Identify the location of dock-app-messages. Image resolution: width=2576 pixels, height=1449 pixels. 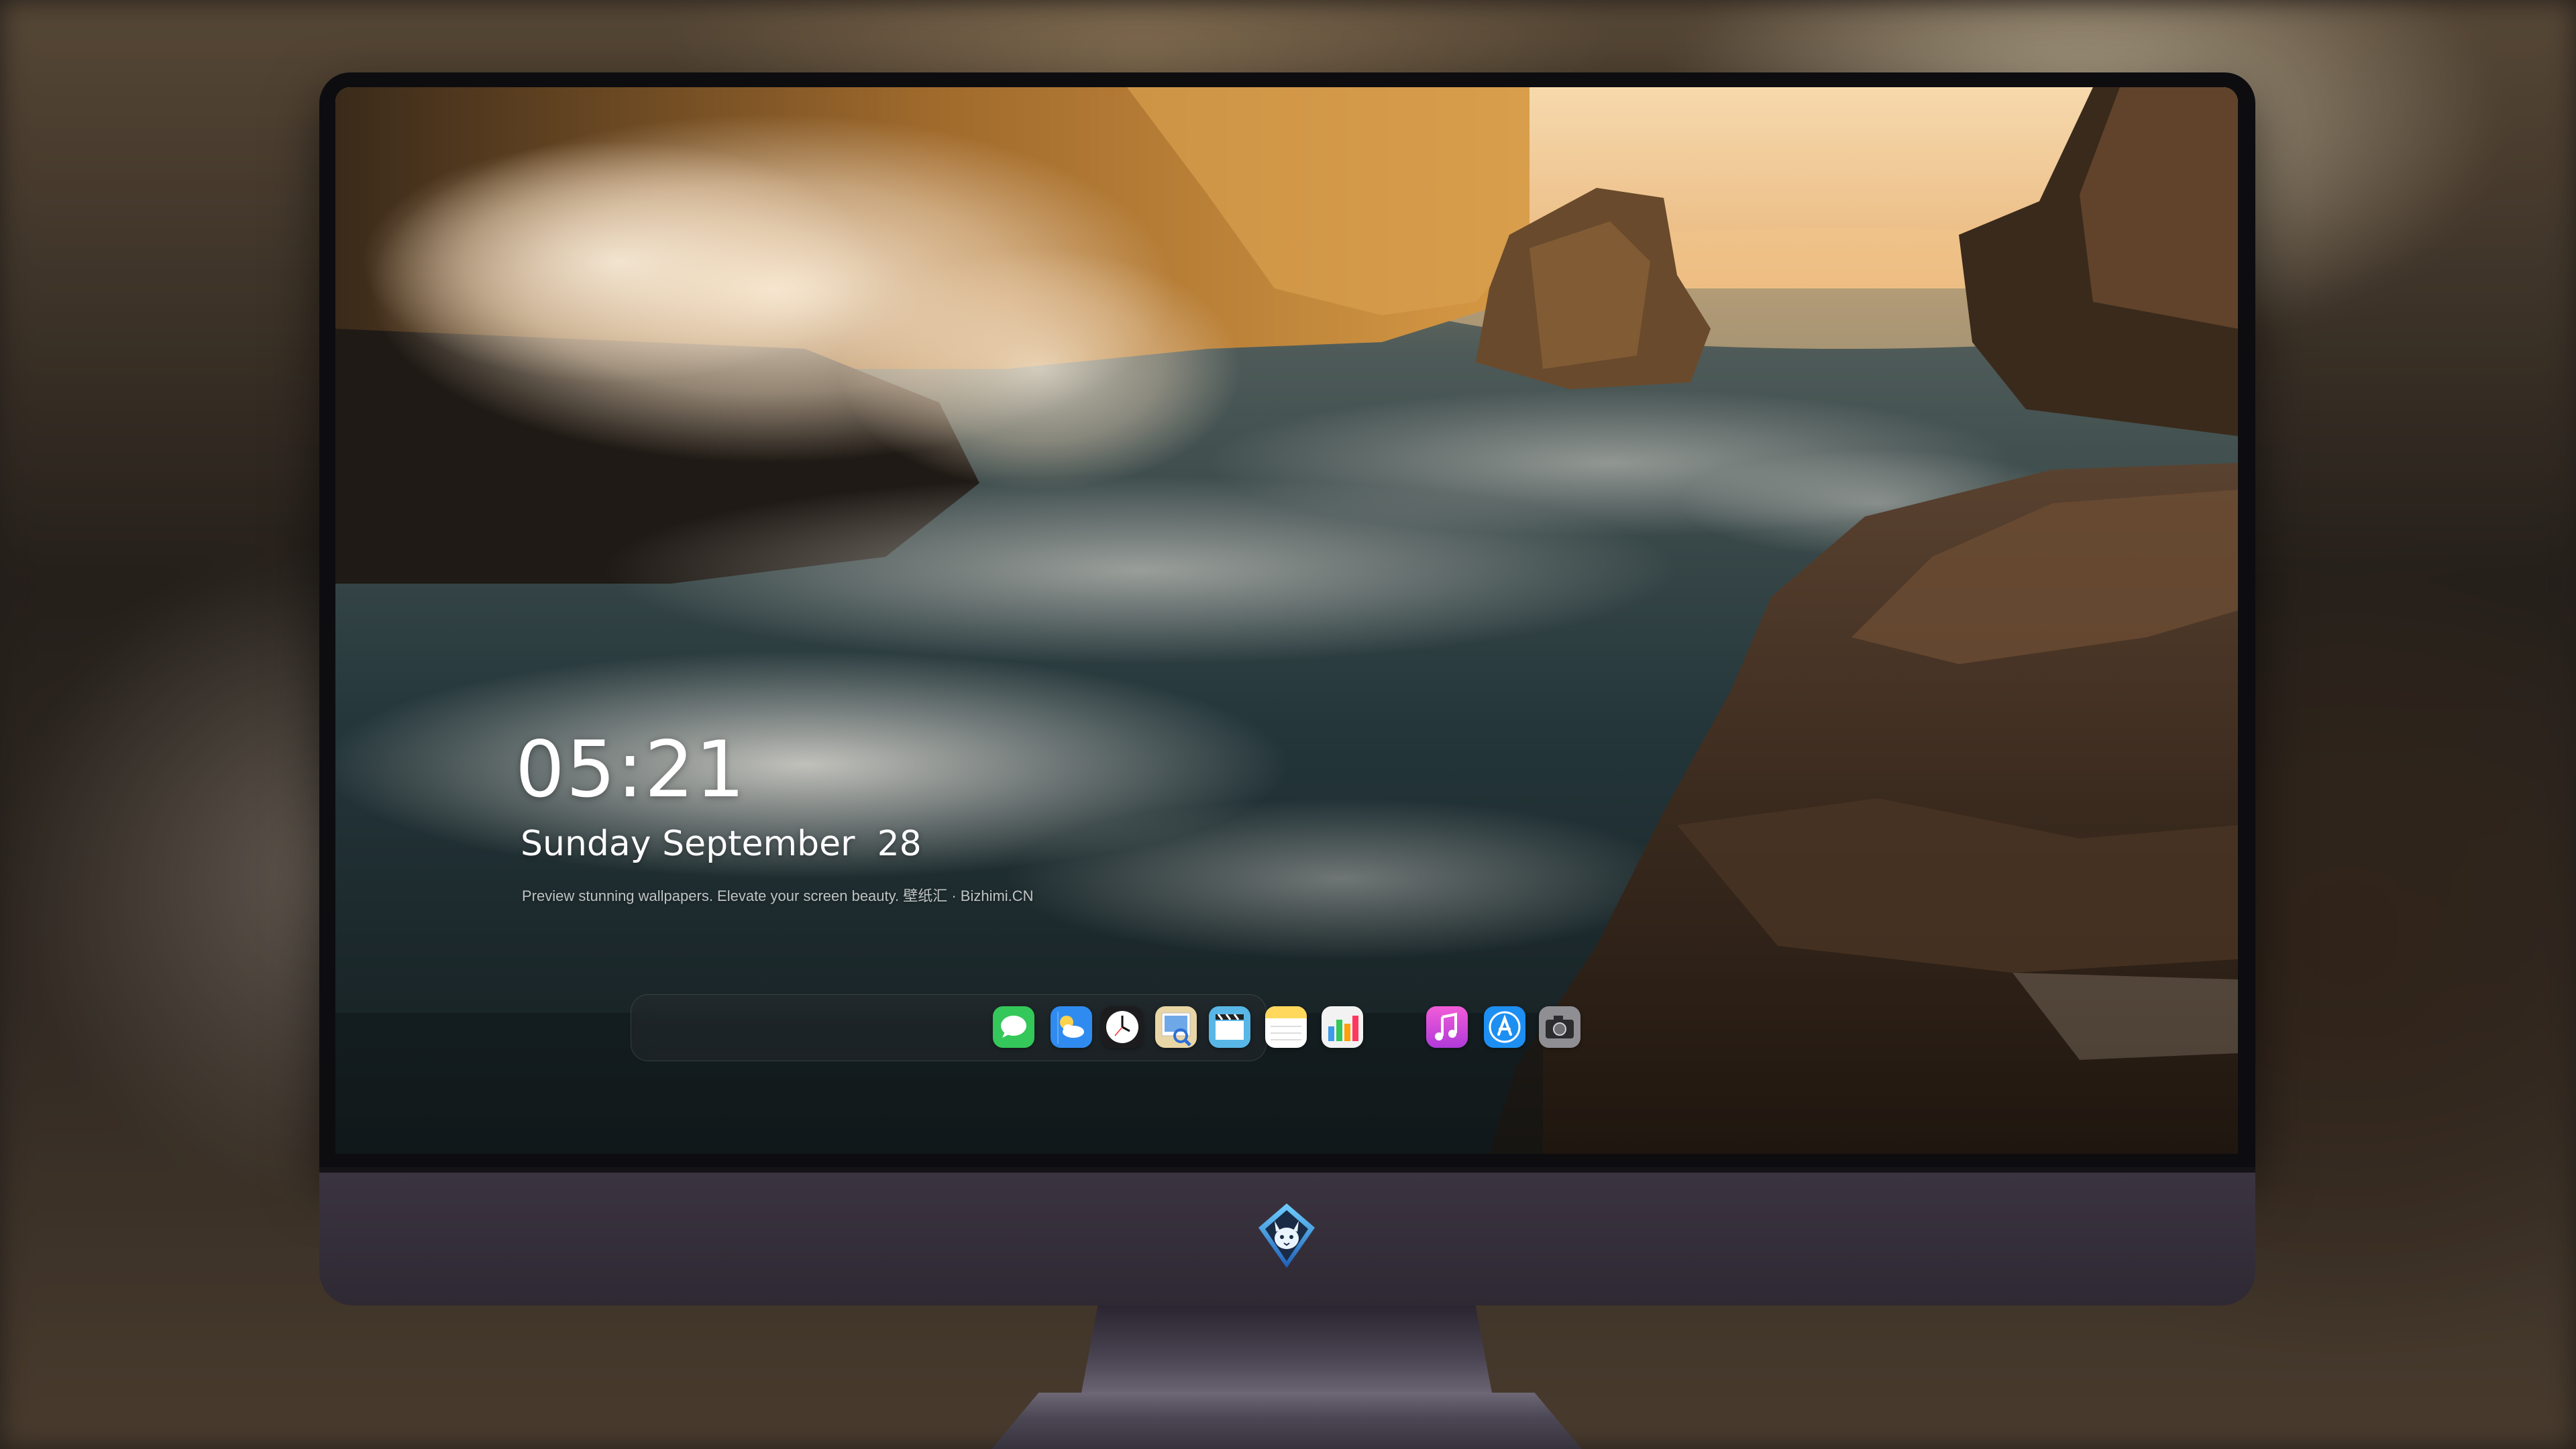
(1013, 1027).